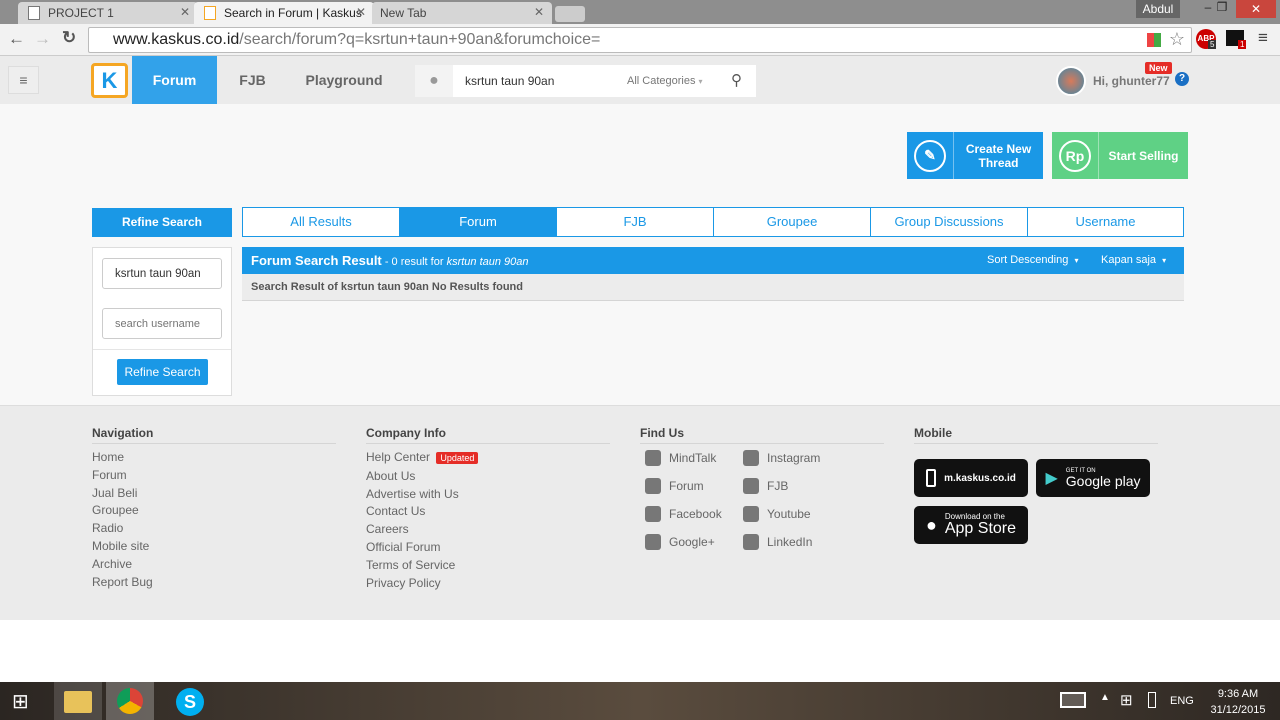 This screenshot has width=1280, height=720. Describe the element at coordinates (683, 542) in the screenshot. I see `social-googleplus: Google+` at that location.